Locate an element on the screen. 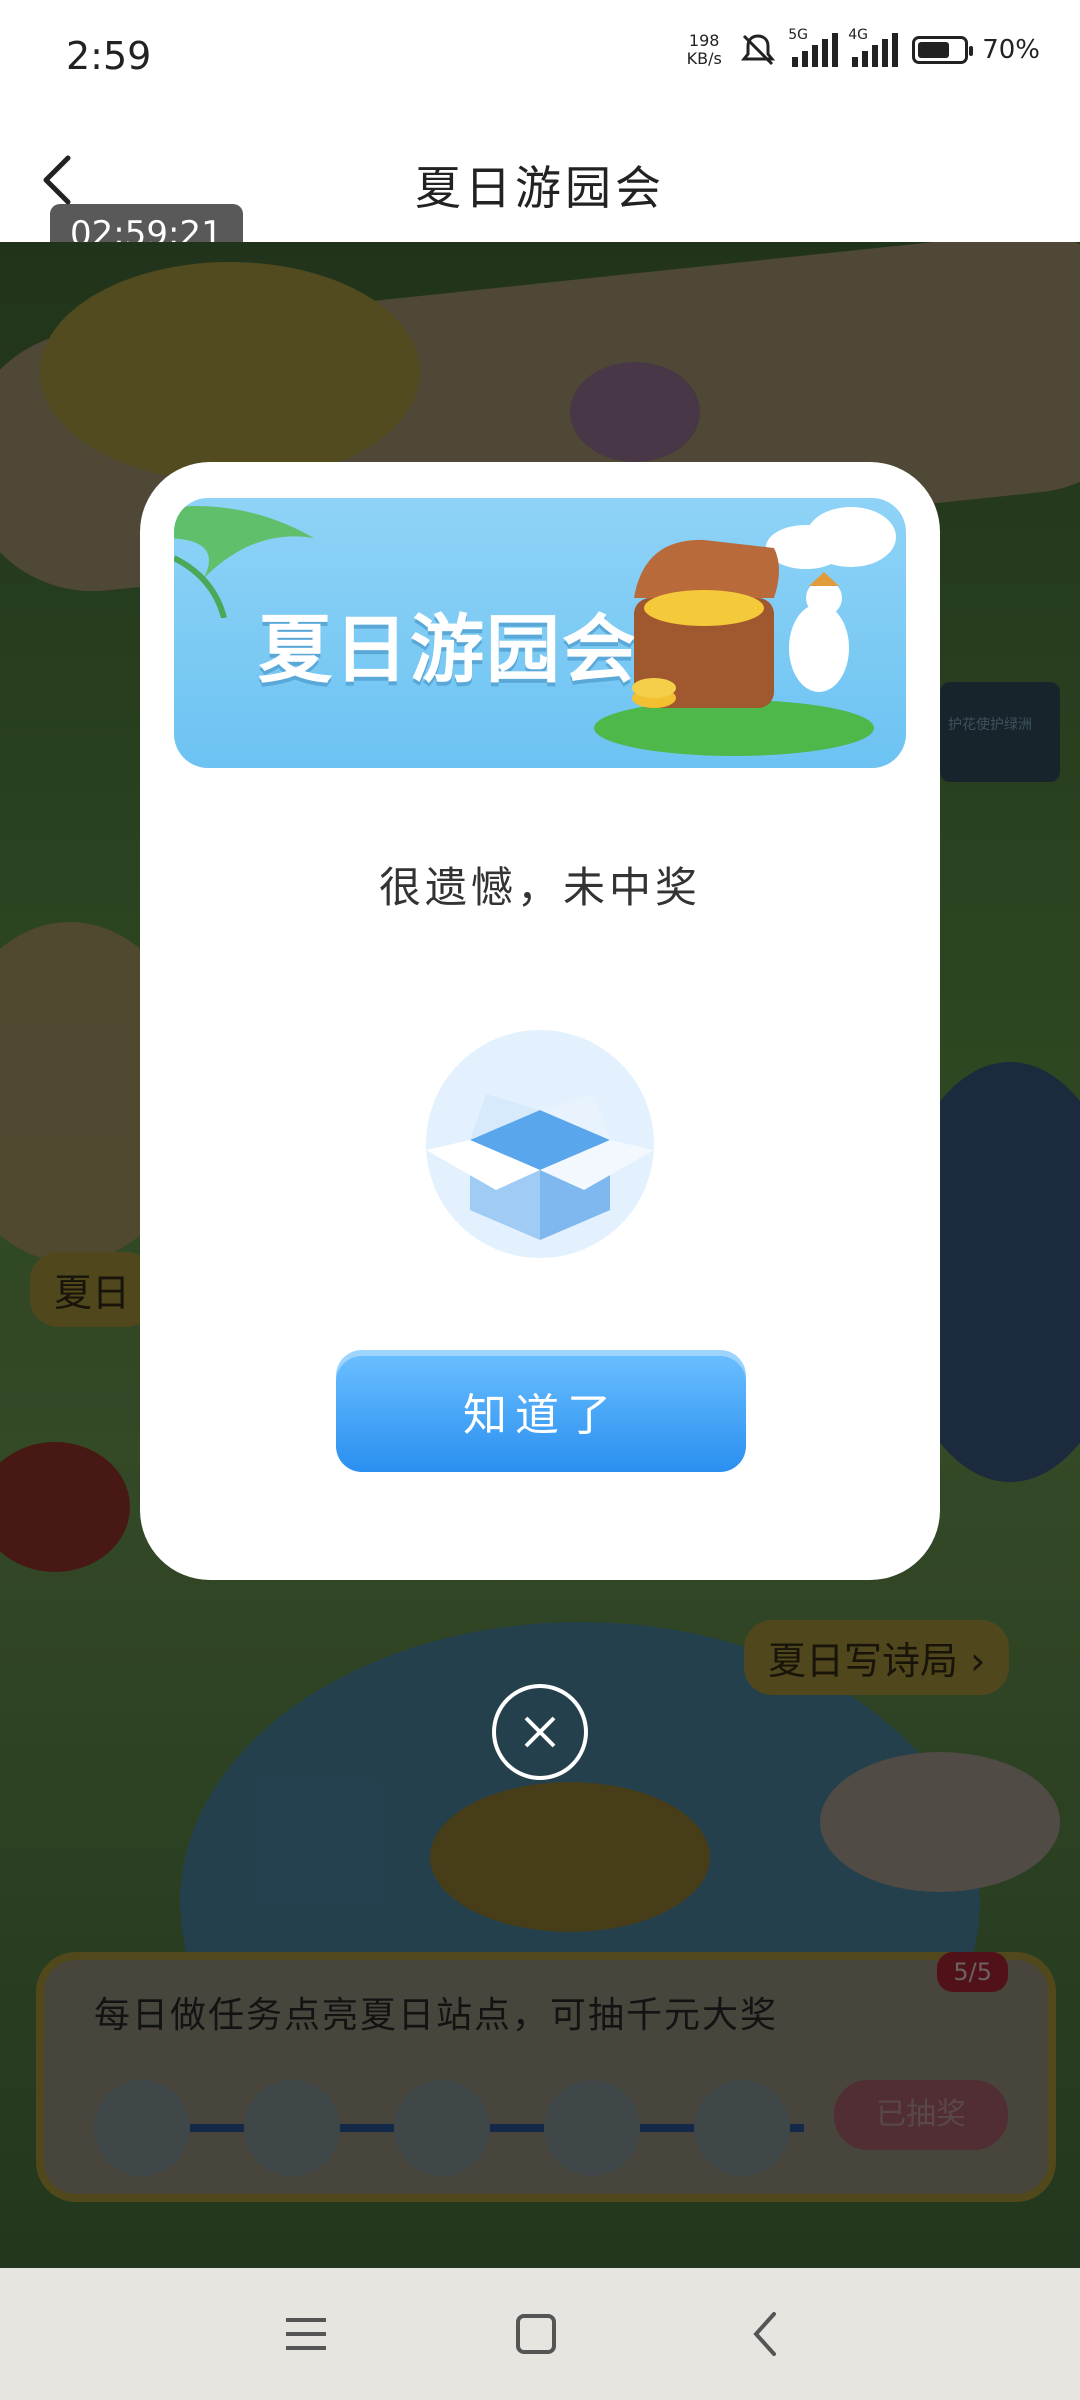 This screenshot has height=2400, width=1080. nav-back-icon is located at coordinates (766, 2334).